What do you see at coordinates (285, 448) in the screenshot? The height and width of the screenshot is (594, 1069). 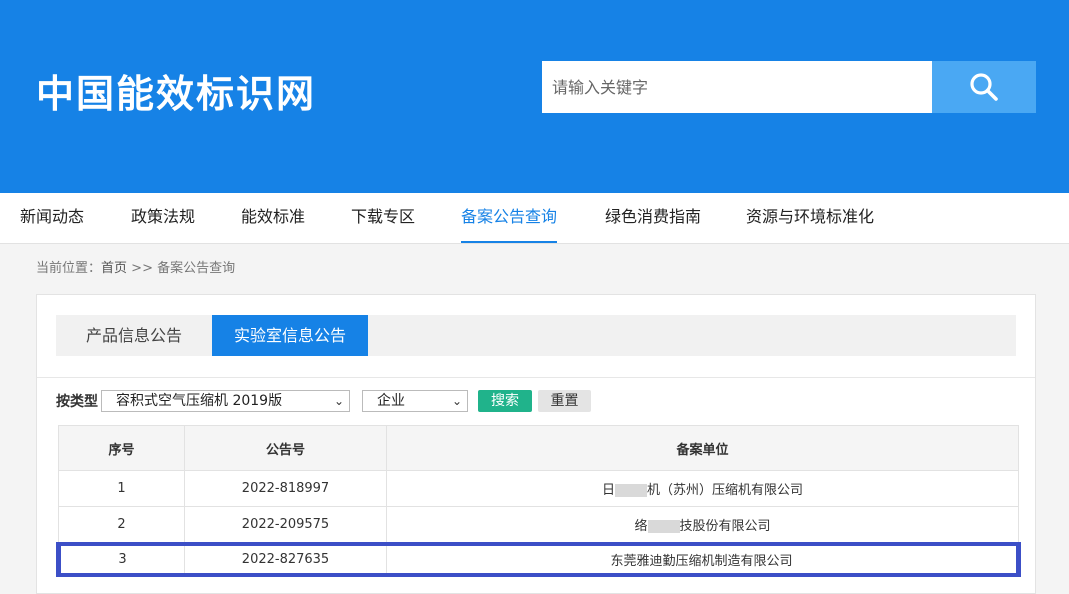 I see `col-header-code: 公告号` at bounding box center [285, 448].